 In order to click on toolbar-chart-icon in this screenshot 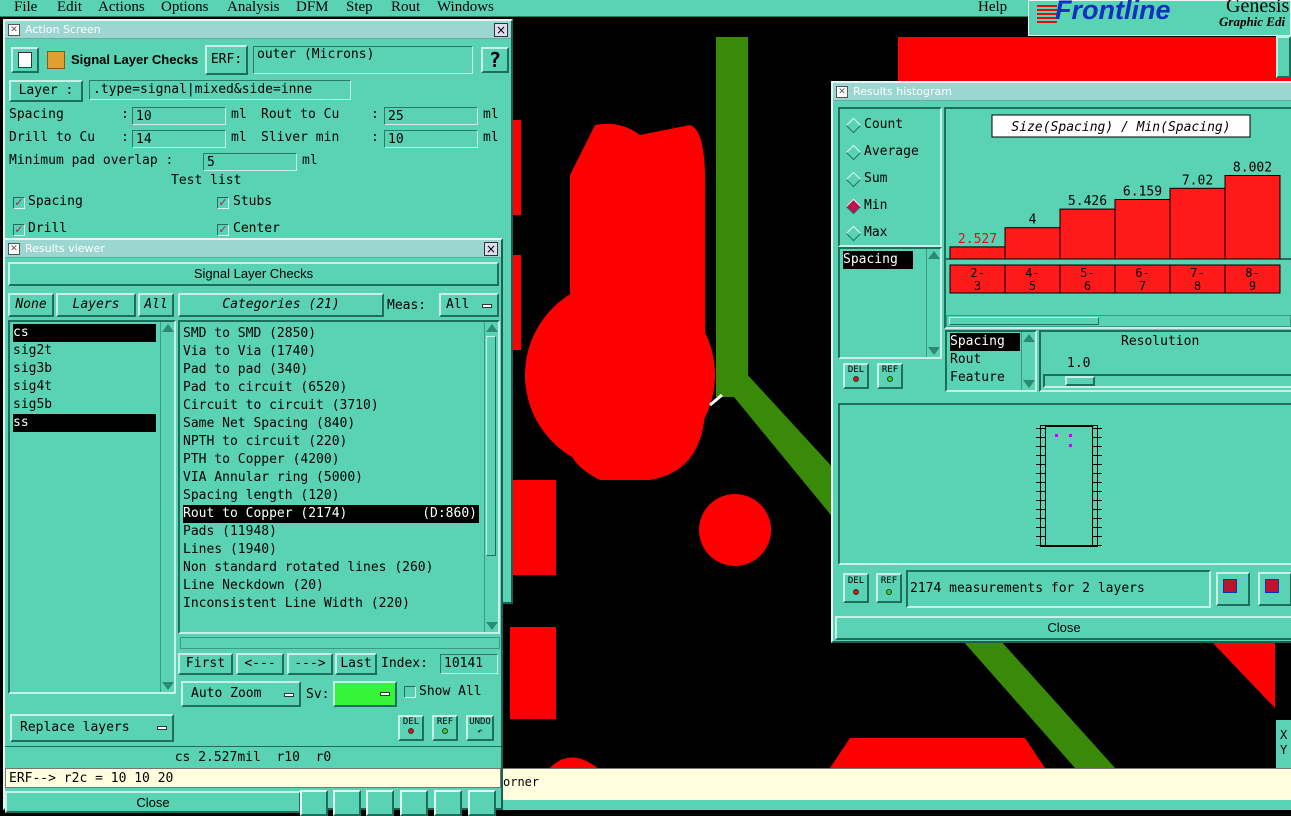, I will do `click(482, 803)`.